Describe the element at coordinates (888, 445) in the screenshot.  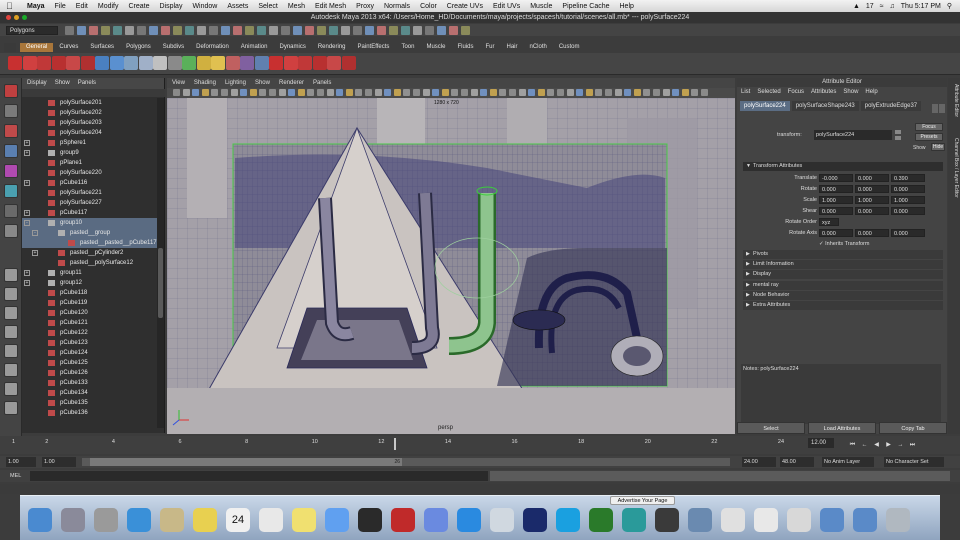
I see `play-forwards-icon: ▶` at that location.